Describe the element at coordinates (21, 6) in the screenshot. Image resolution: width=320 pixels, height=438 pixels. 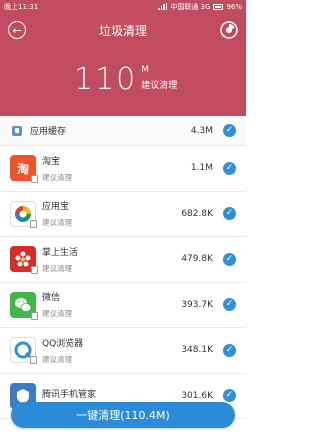
I see `status-time: 晚上11:31` at that location.